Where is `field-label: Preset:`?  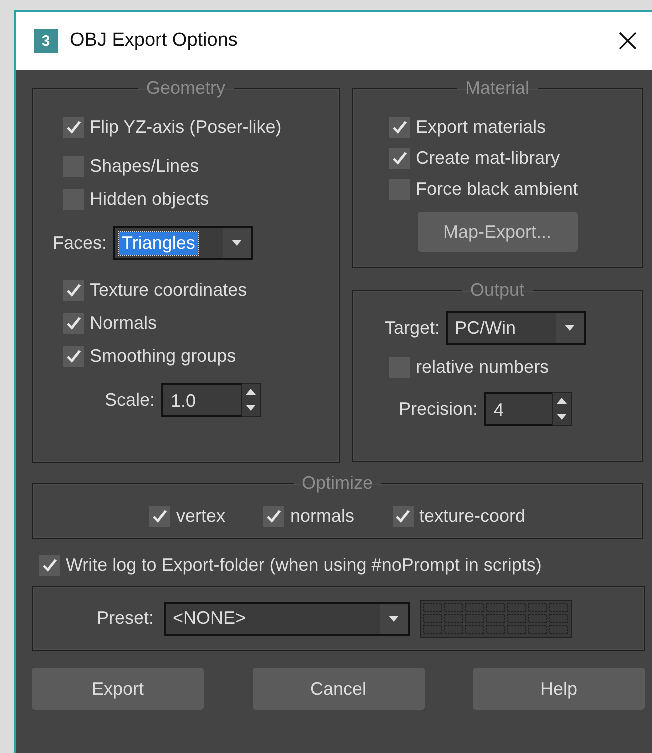
field-label: Preset: is located at coordinates (125, 618).